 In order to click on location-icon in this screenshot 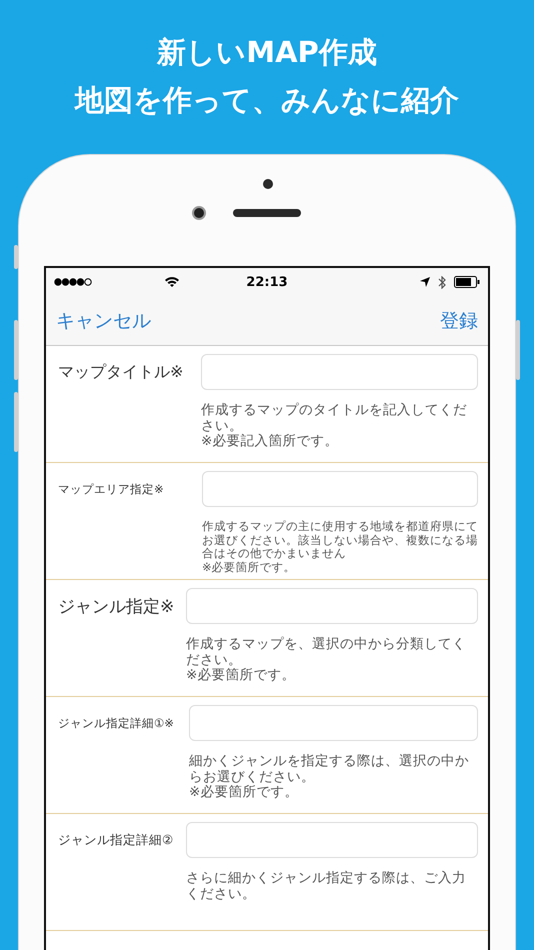, I will do `click(425, 282)`.